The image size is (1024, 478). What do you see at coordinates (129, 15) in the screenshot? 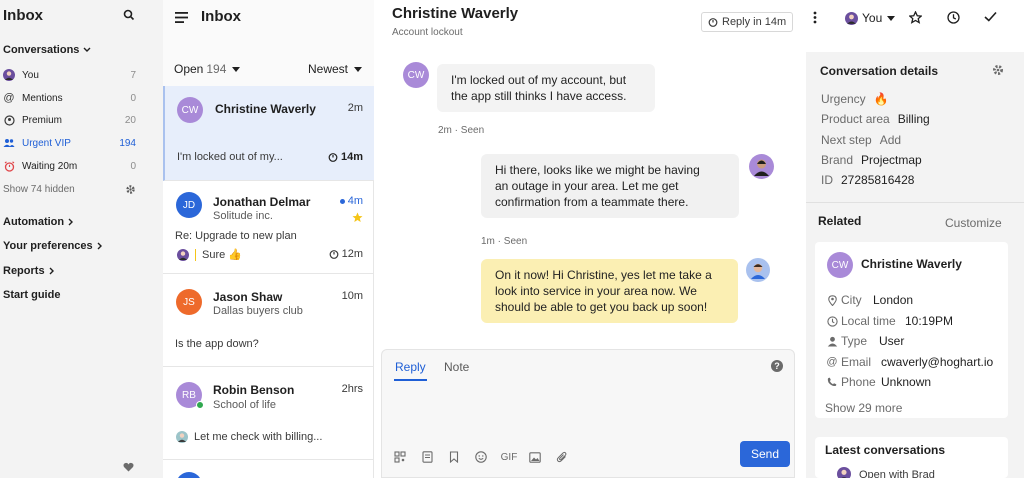
I see `search-icon` at bounding box center [129, 15].